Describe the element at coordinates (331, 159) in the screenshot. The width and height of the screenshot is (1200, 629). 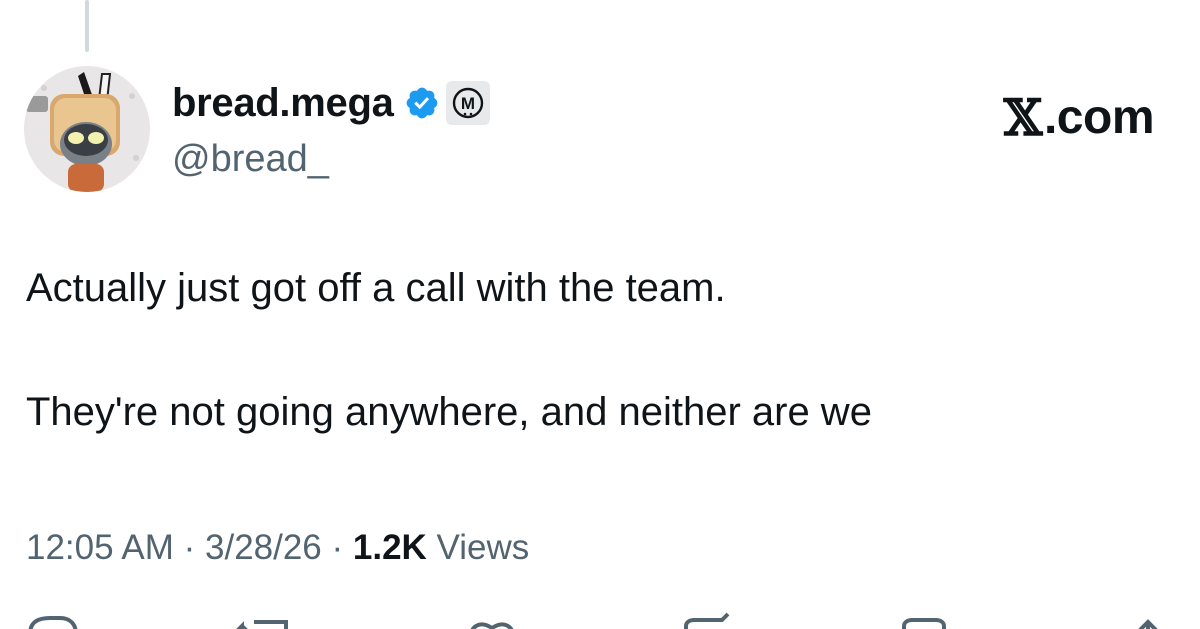
I see `author-handle: @bread_` at that location.